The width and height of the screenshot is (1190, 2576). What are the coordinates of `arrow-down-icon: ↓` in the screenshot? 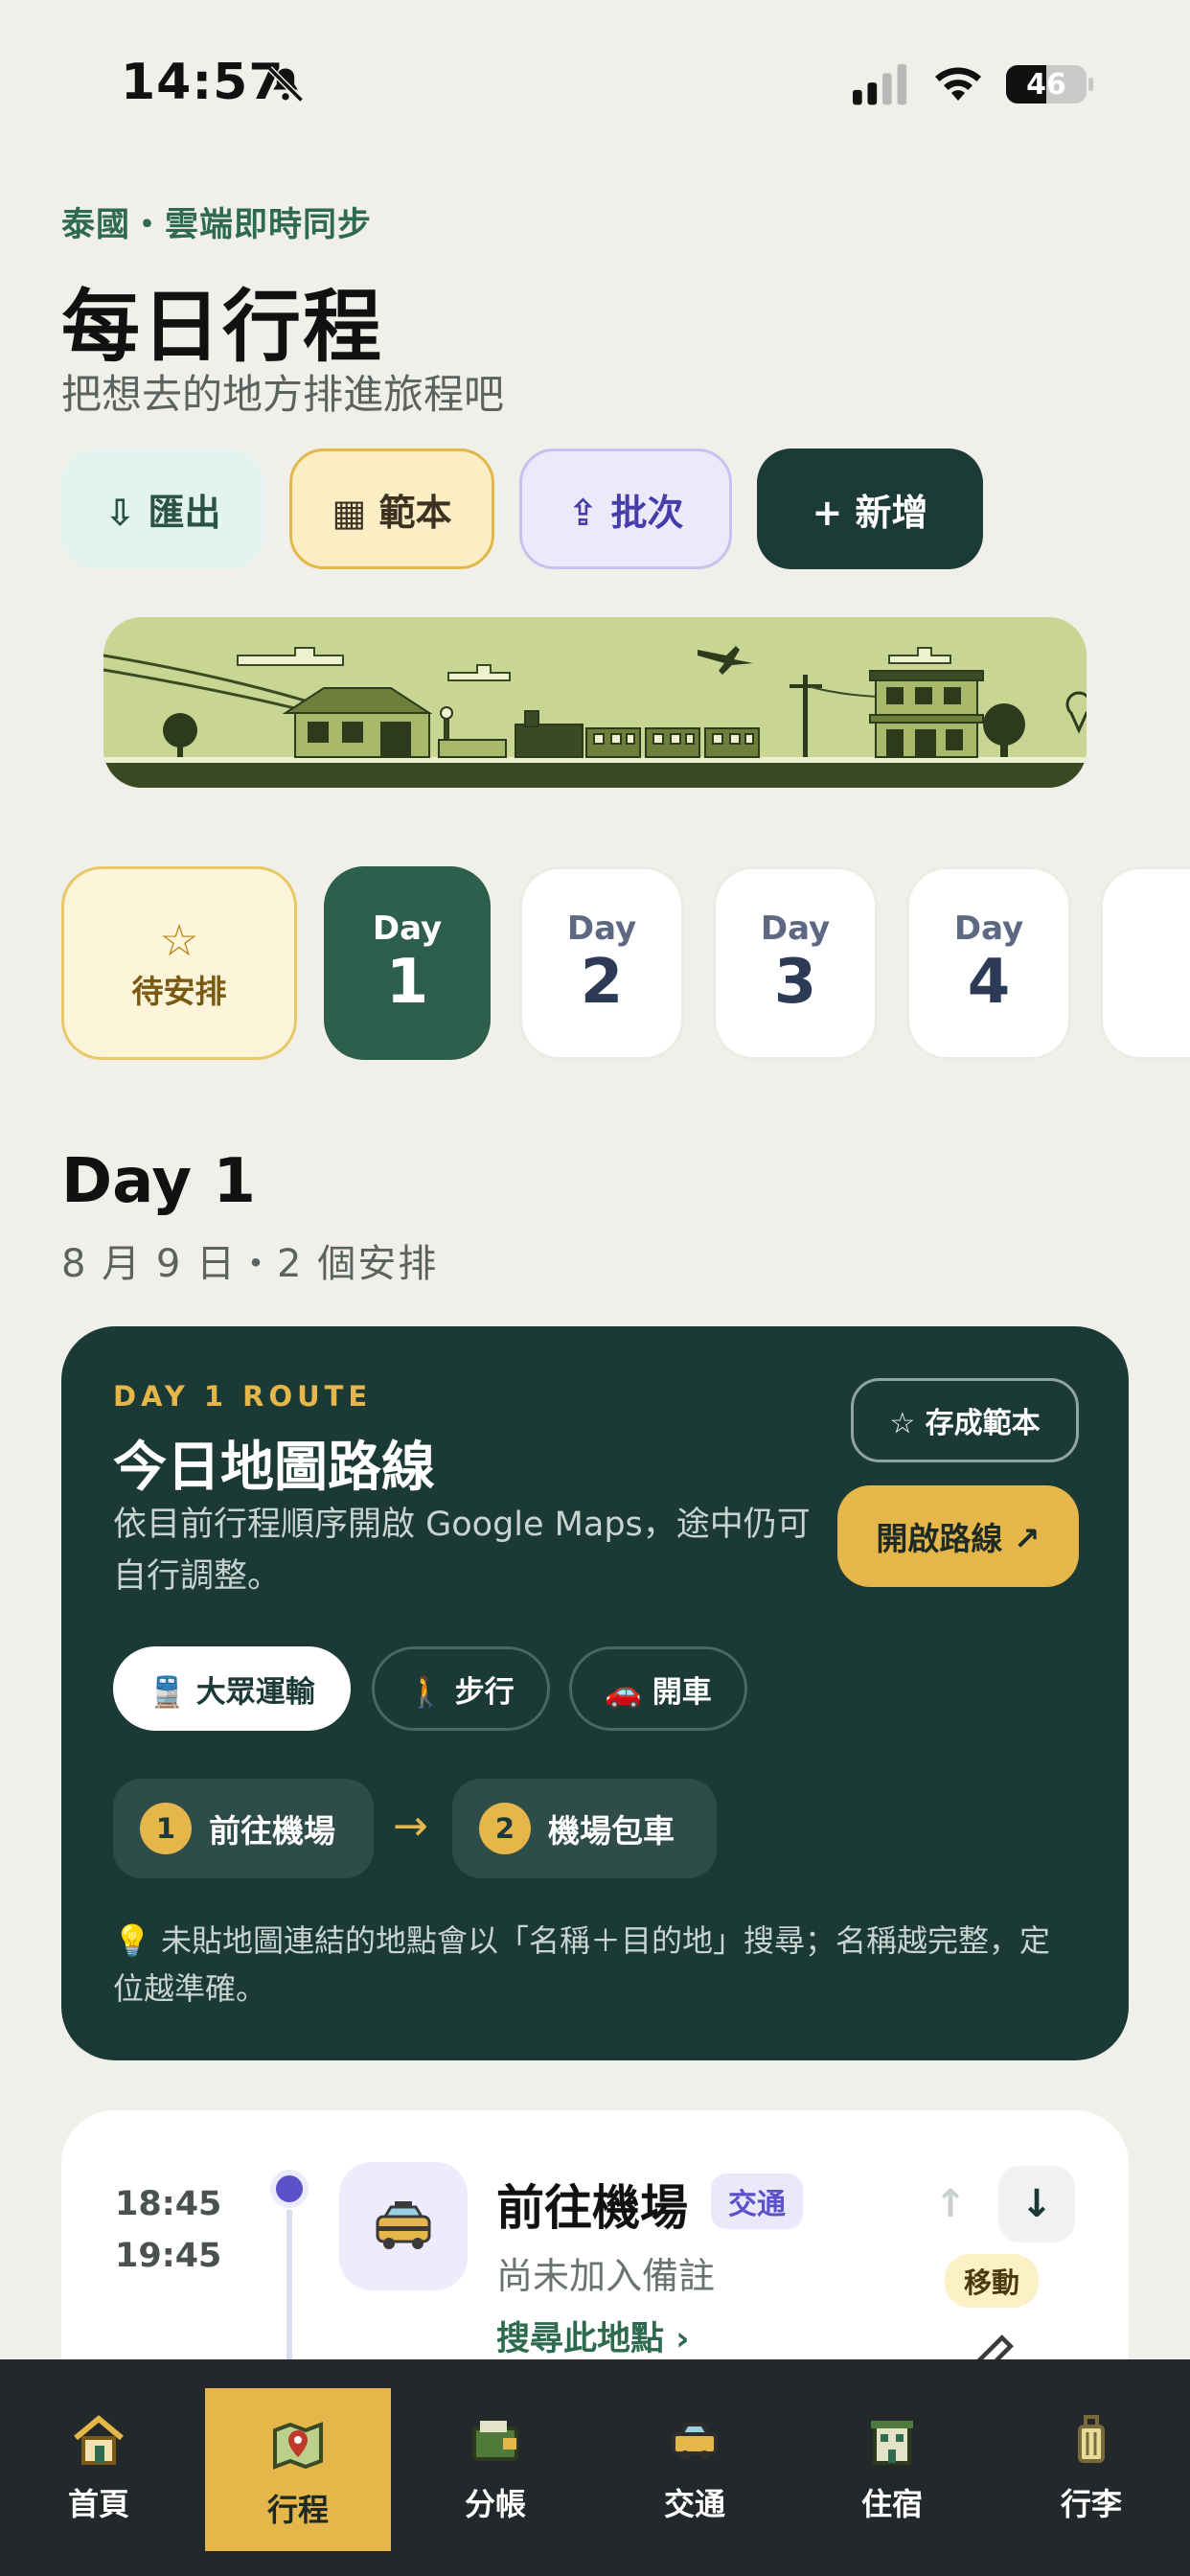 It's located at (1037, 2204).